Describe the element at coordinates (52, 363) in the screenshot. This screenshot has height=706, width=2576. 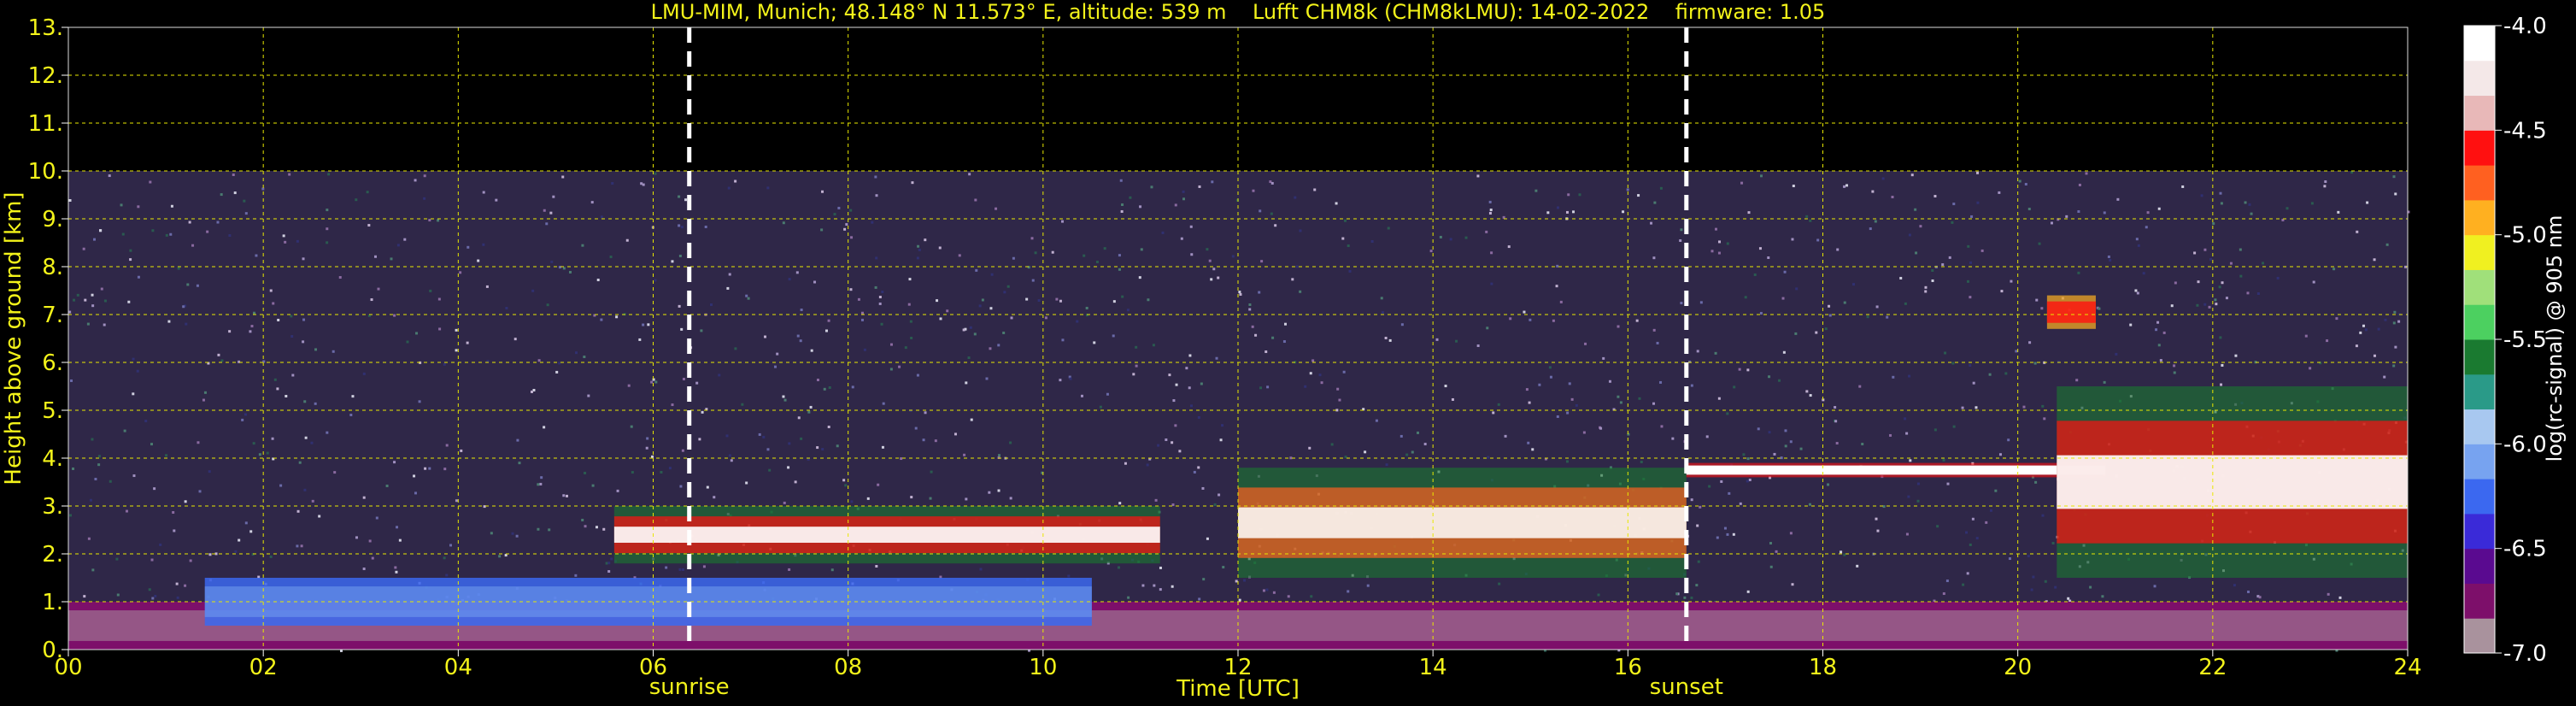
I see `y-tick-label: 6.` at that location.